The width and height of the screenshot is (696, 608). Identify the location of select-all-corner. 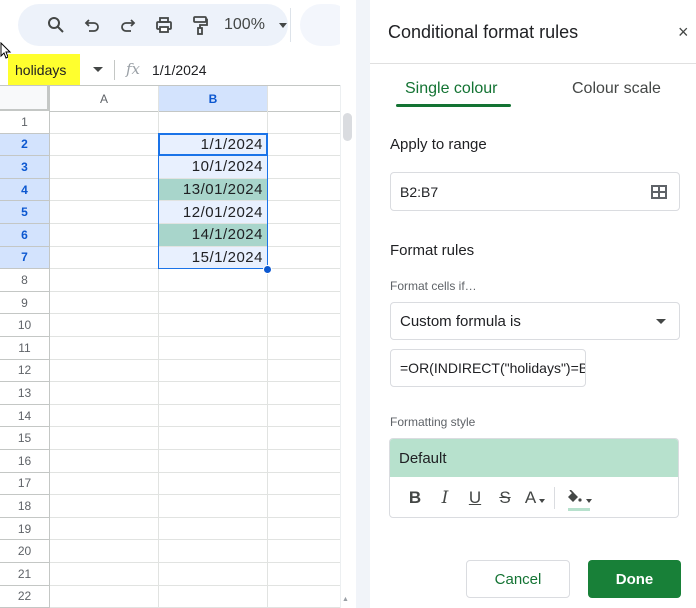
(25, 99).